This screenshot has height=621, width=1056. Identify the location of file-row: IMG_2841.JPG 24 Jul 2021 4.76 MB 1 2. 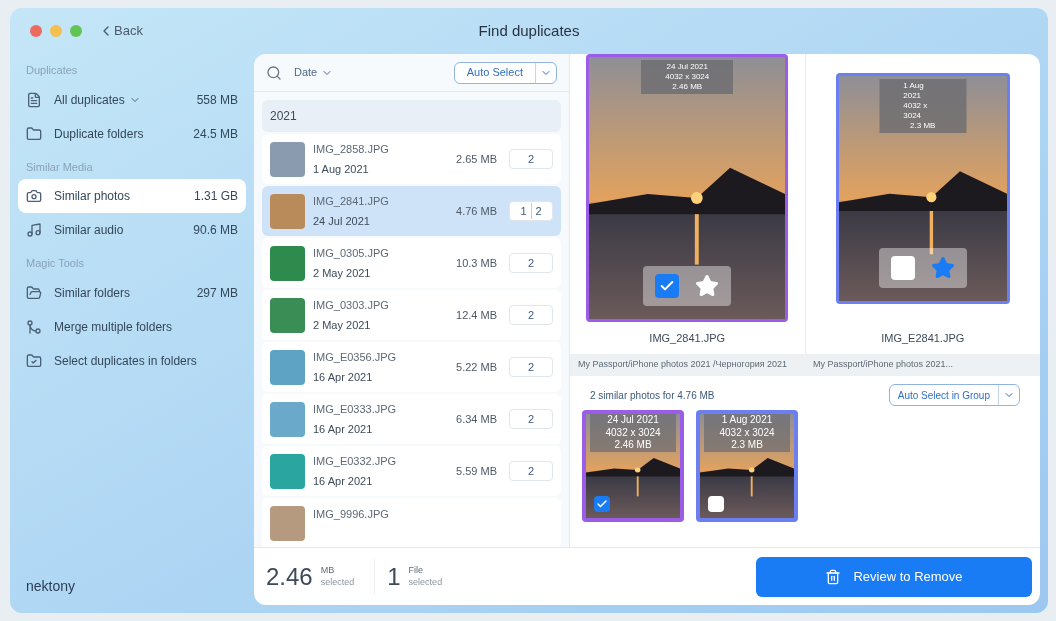
(411, 211).